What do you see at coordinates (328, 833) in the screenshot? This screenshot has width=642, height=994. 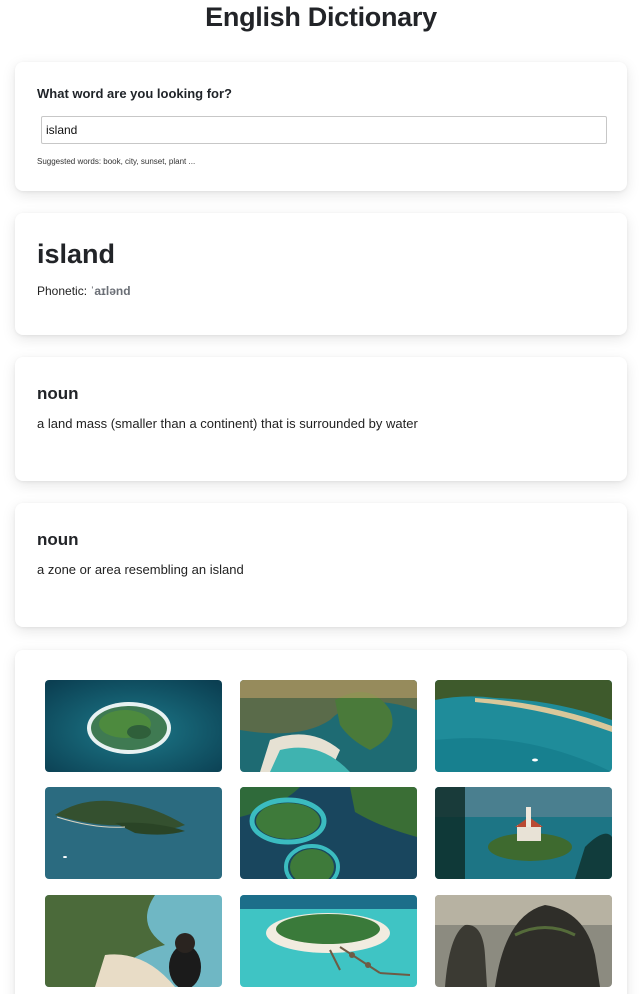 I see `photo-green-islands-river` at bounding box center [328, 833].